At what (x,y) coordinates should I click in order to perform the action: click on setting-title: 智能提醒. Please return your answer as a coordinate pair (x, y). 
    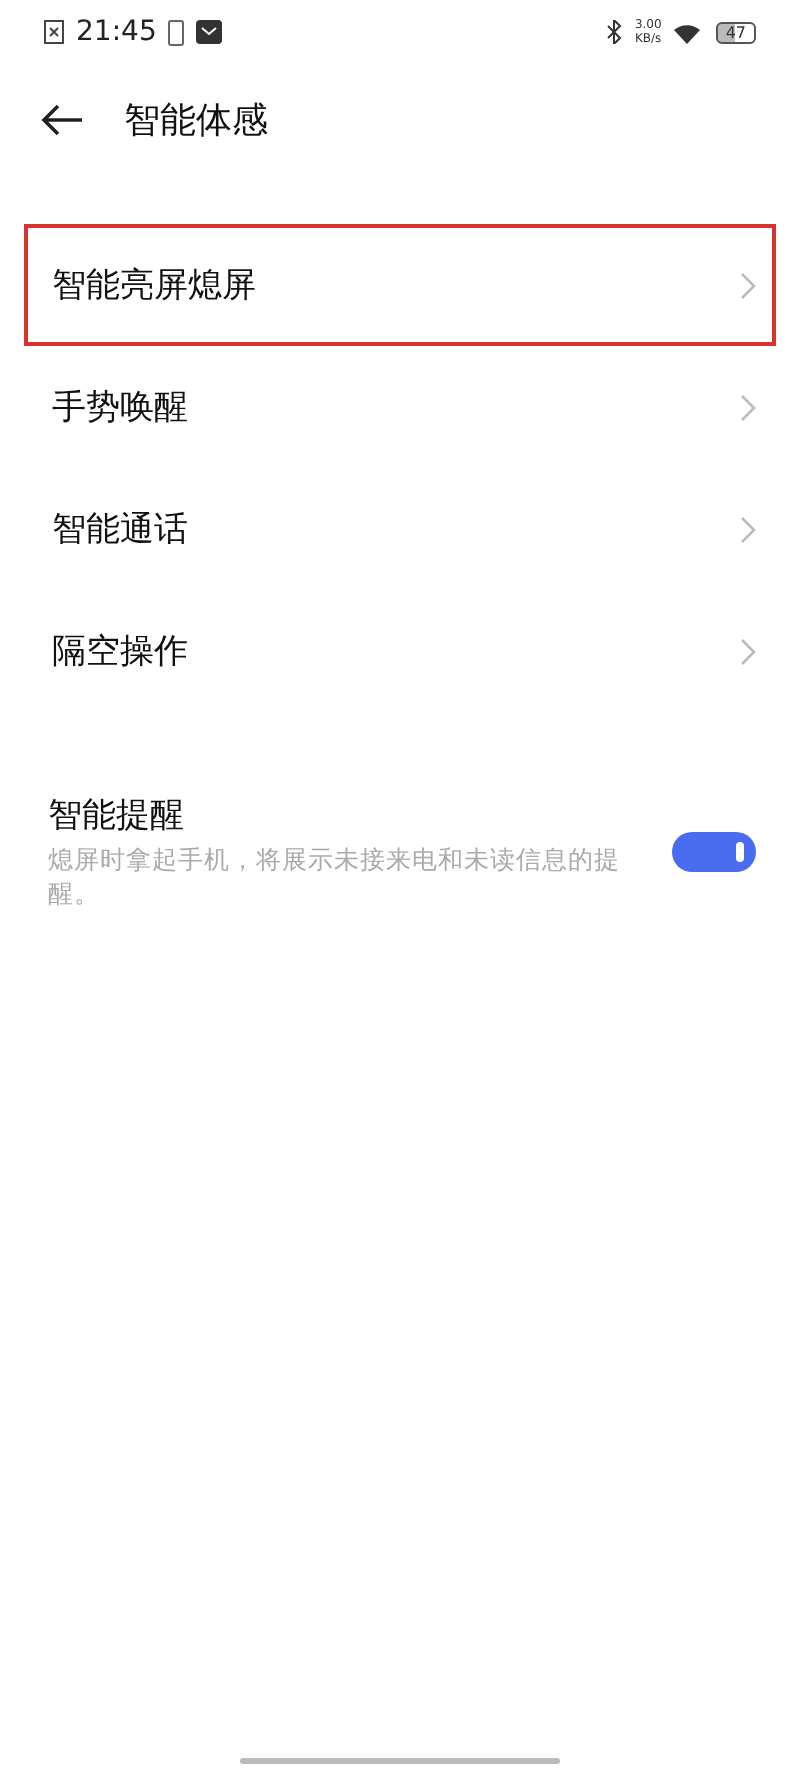
    Looking at the image, I should click on (117, 816).